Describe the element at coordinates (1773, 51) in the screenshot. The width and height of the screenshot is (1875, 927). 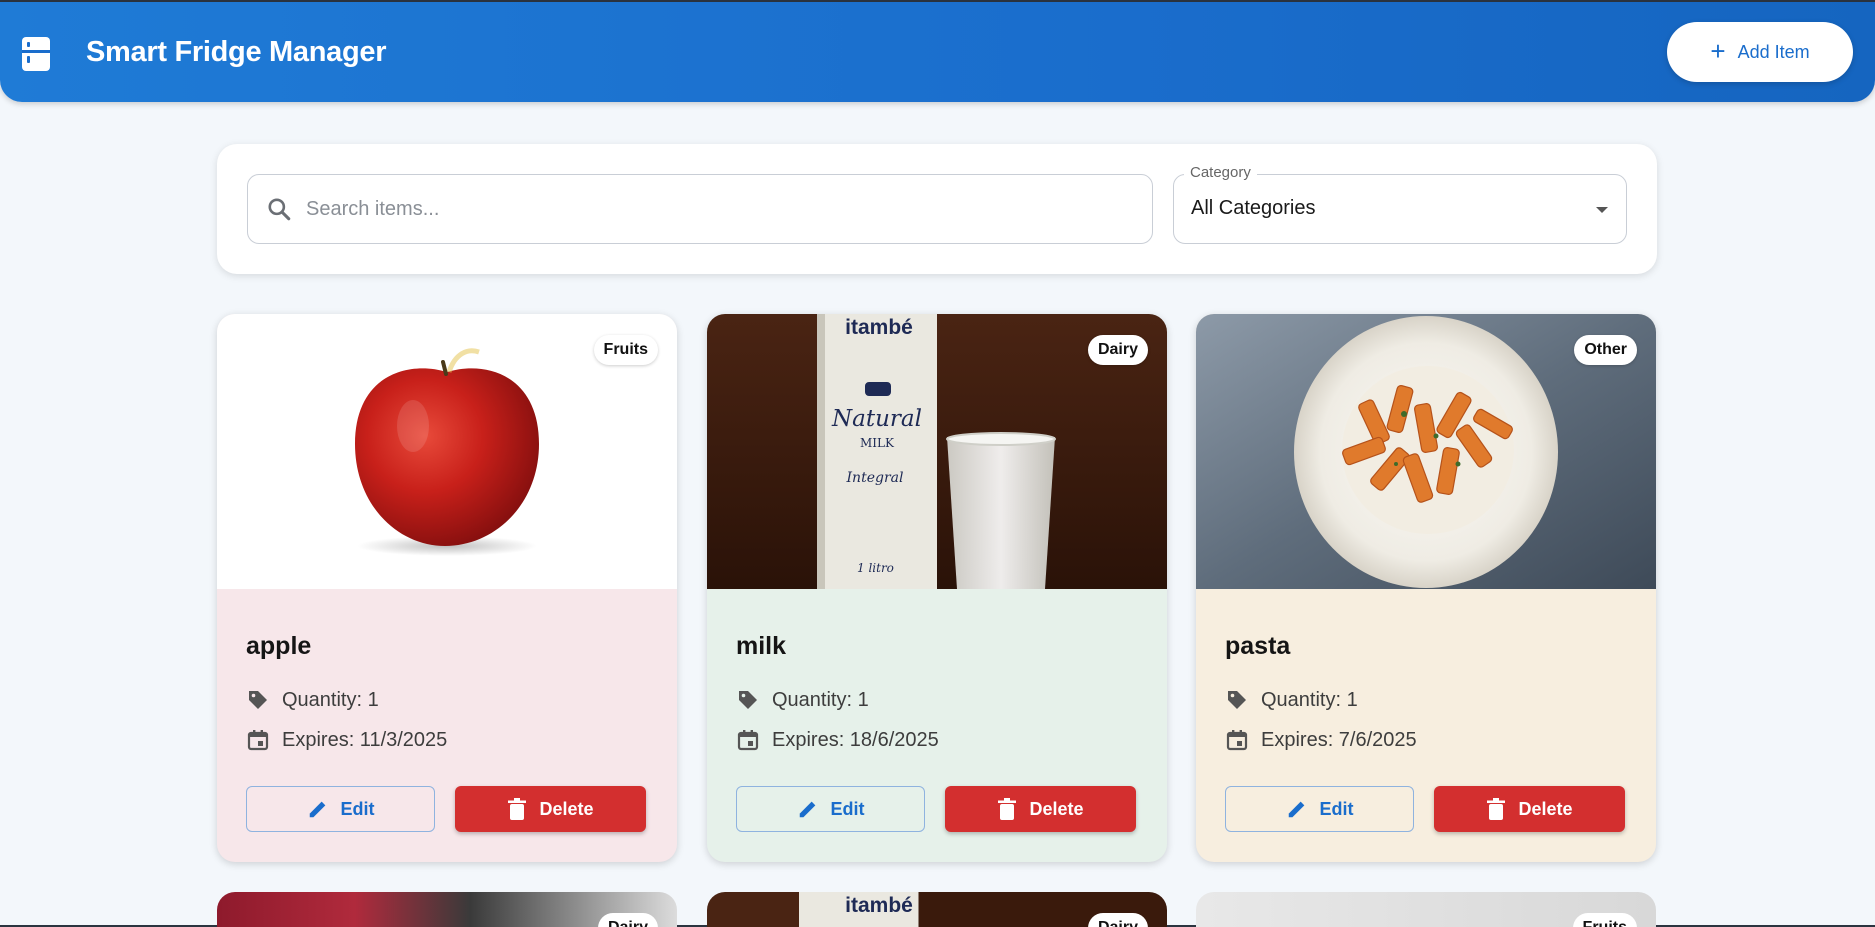
I see `add-item-label: Add Item` at that location.